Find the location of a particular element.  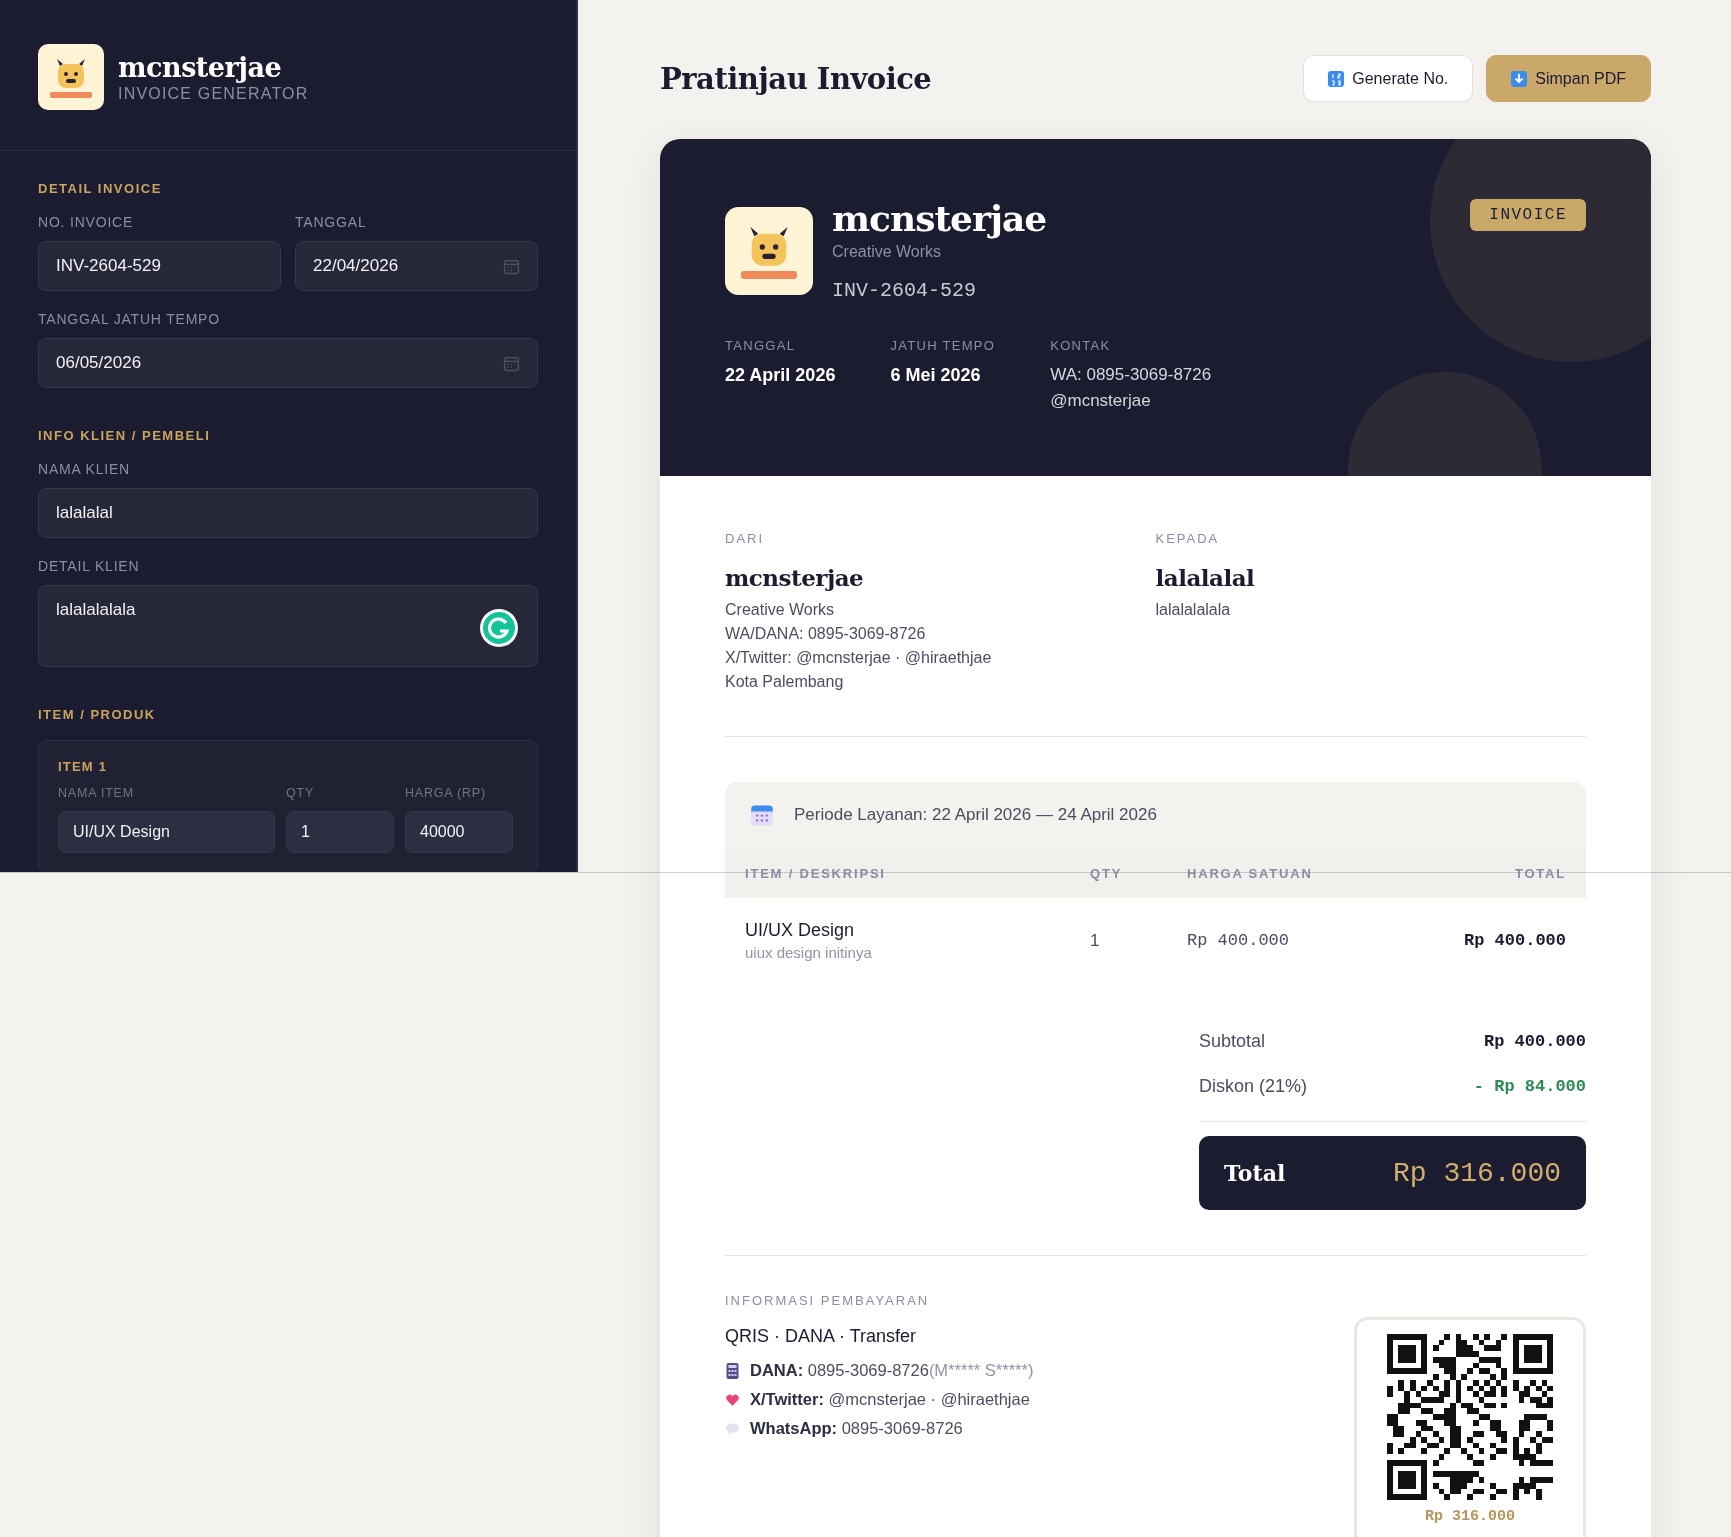

summary-value: Rp 400.000 is located at coordinates (1534, 1041).